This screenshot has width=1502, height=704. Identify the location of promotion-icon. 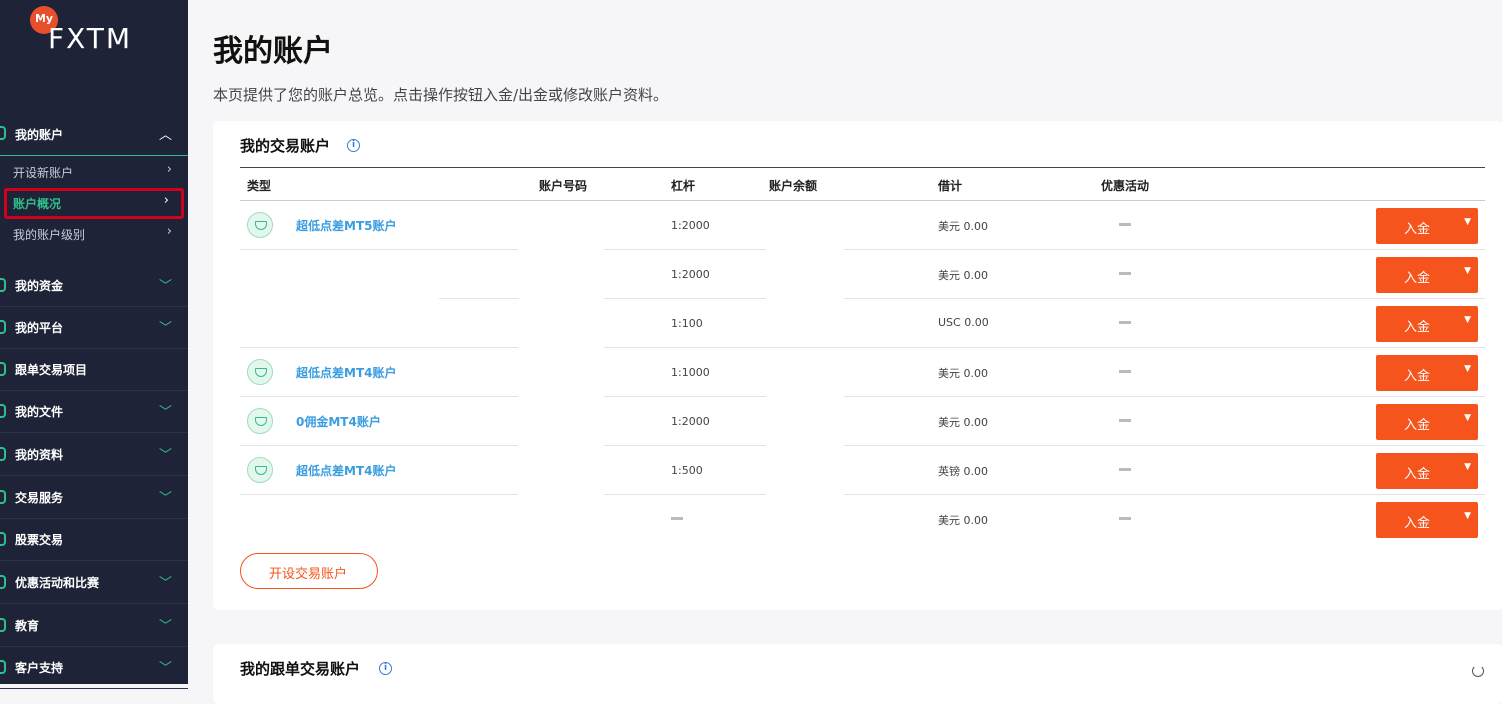
(3, 582).